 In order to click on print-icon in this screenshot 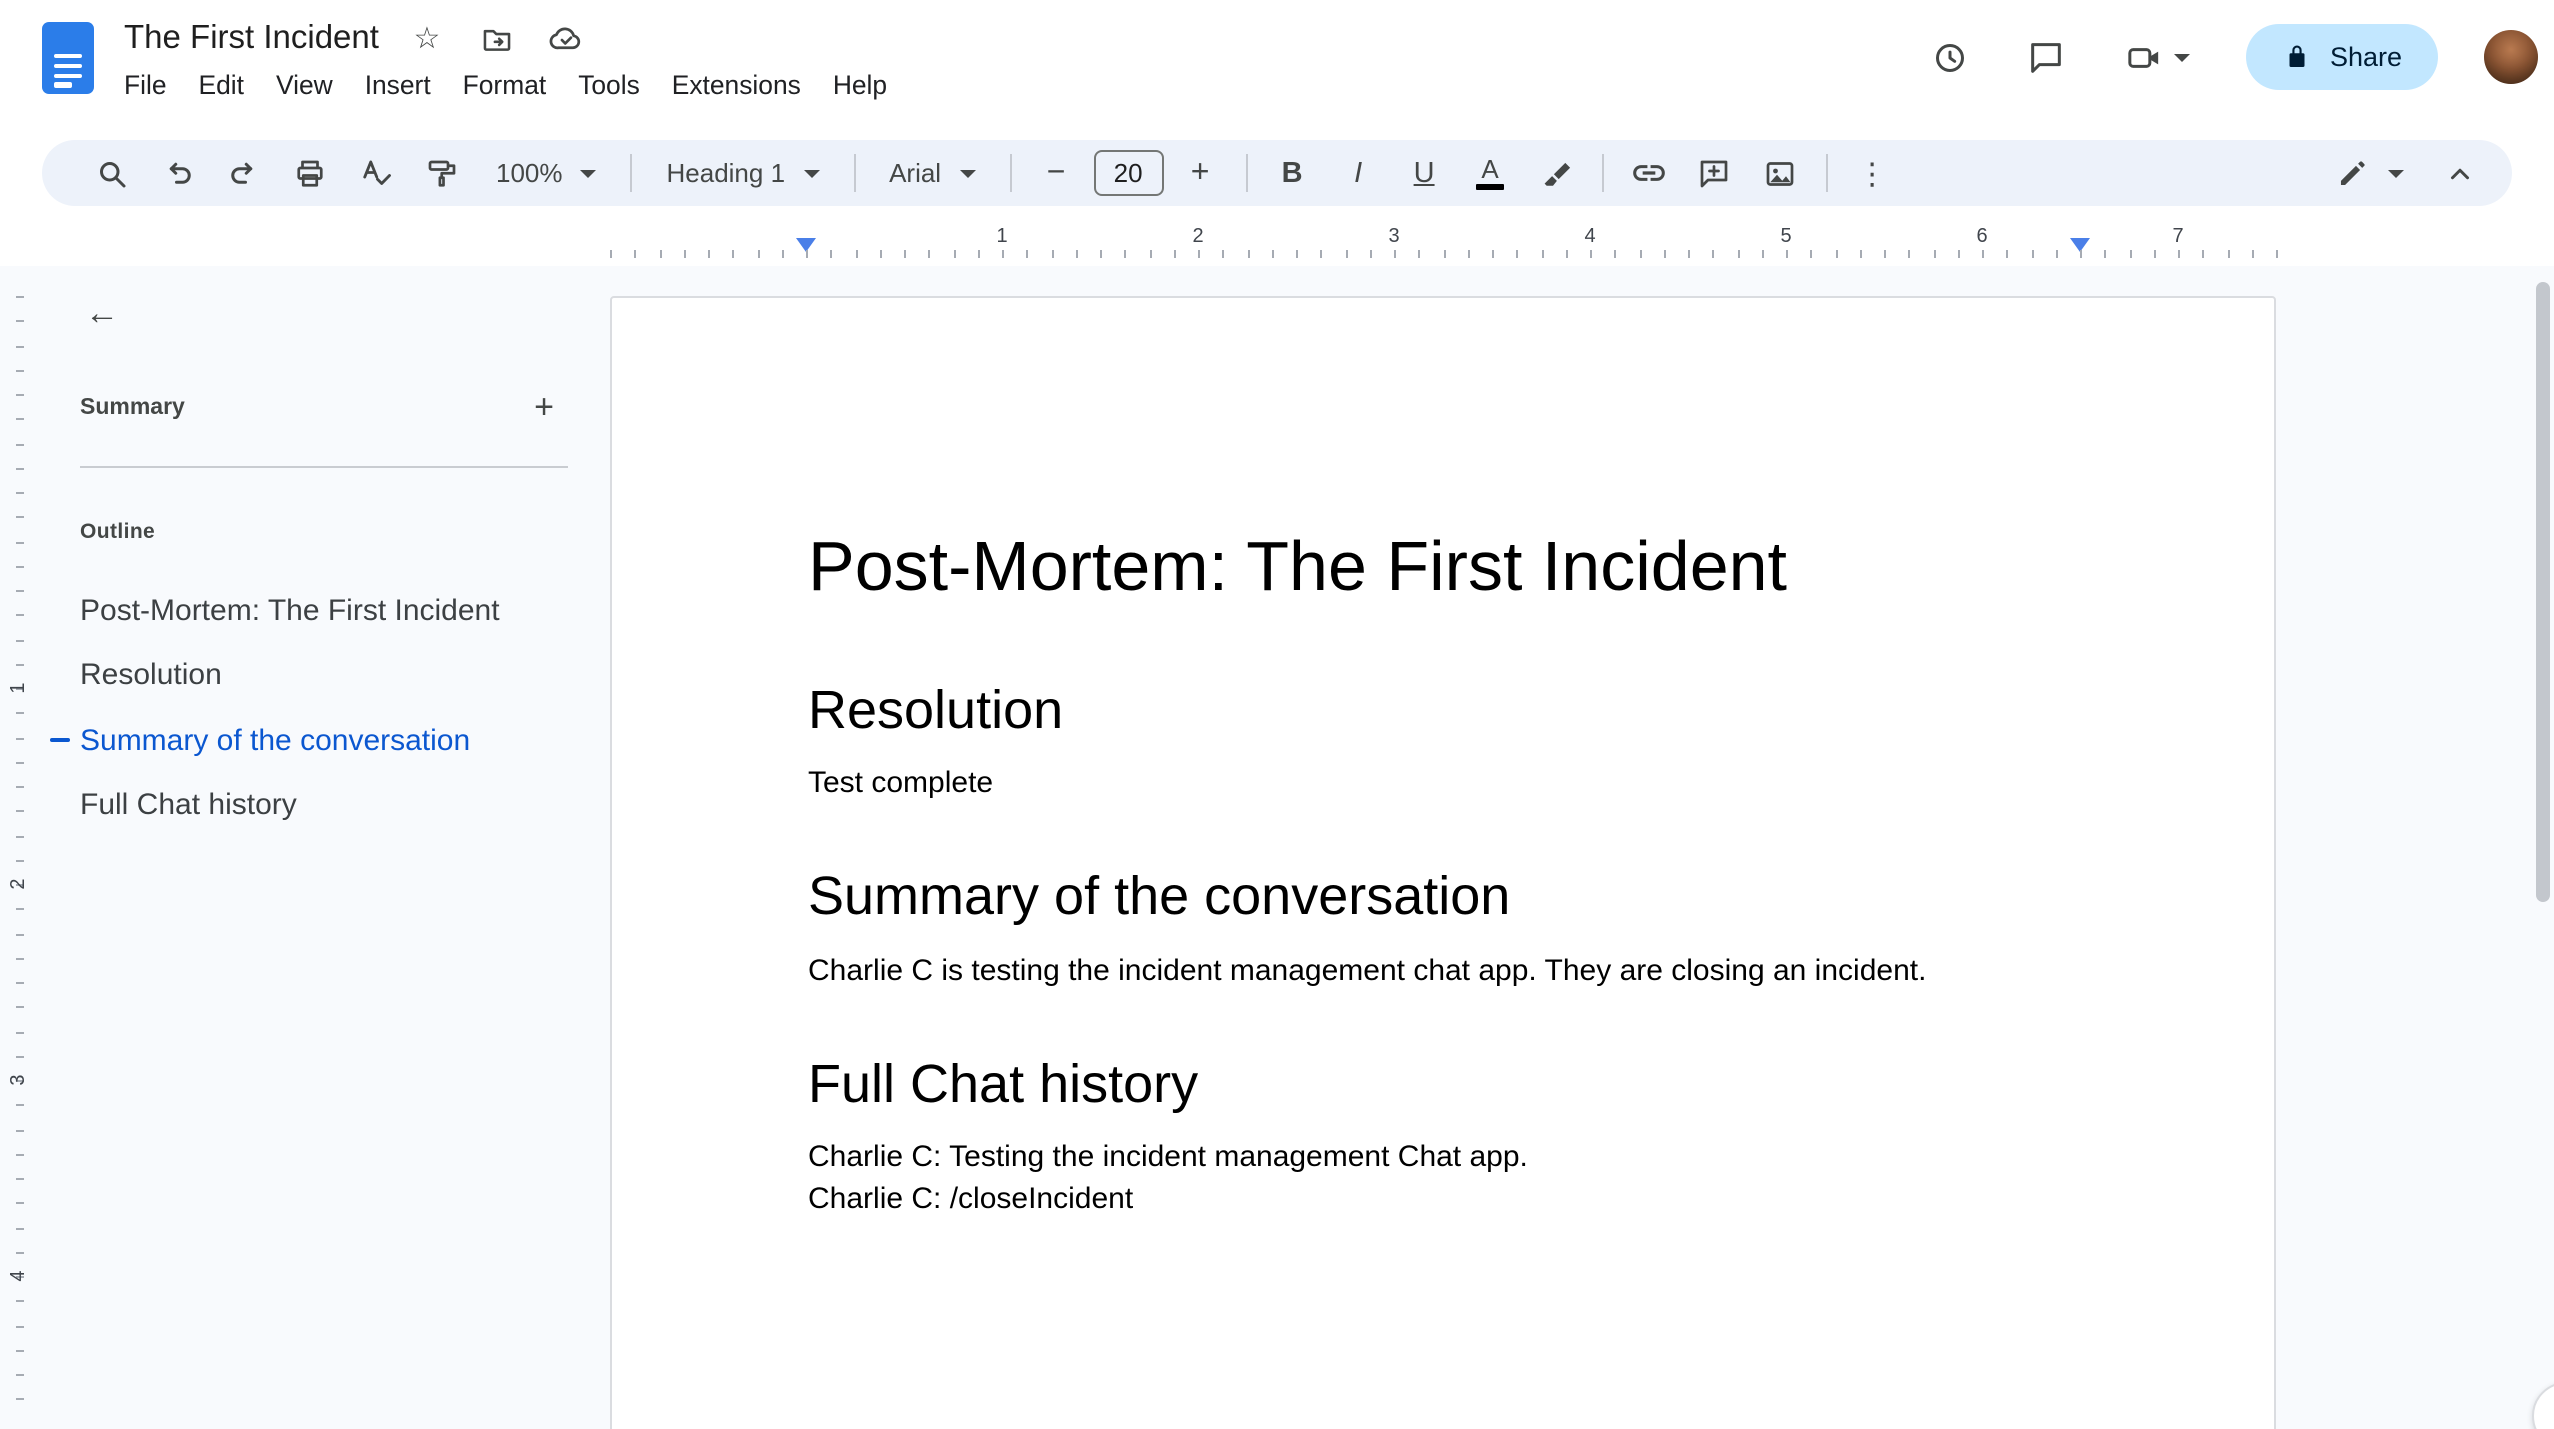, I will do `click(309, 173)`.